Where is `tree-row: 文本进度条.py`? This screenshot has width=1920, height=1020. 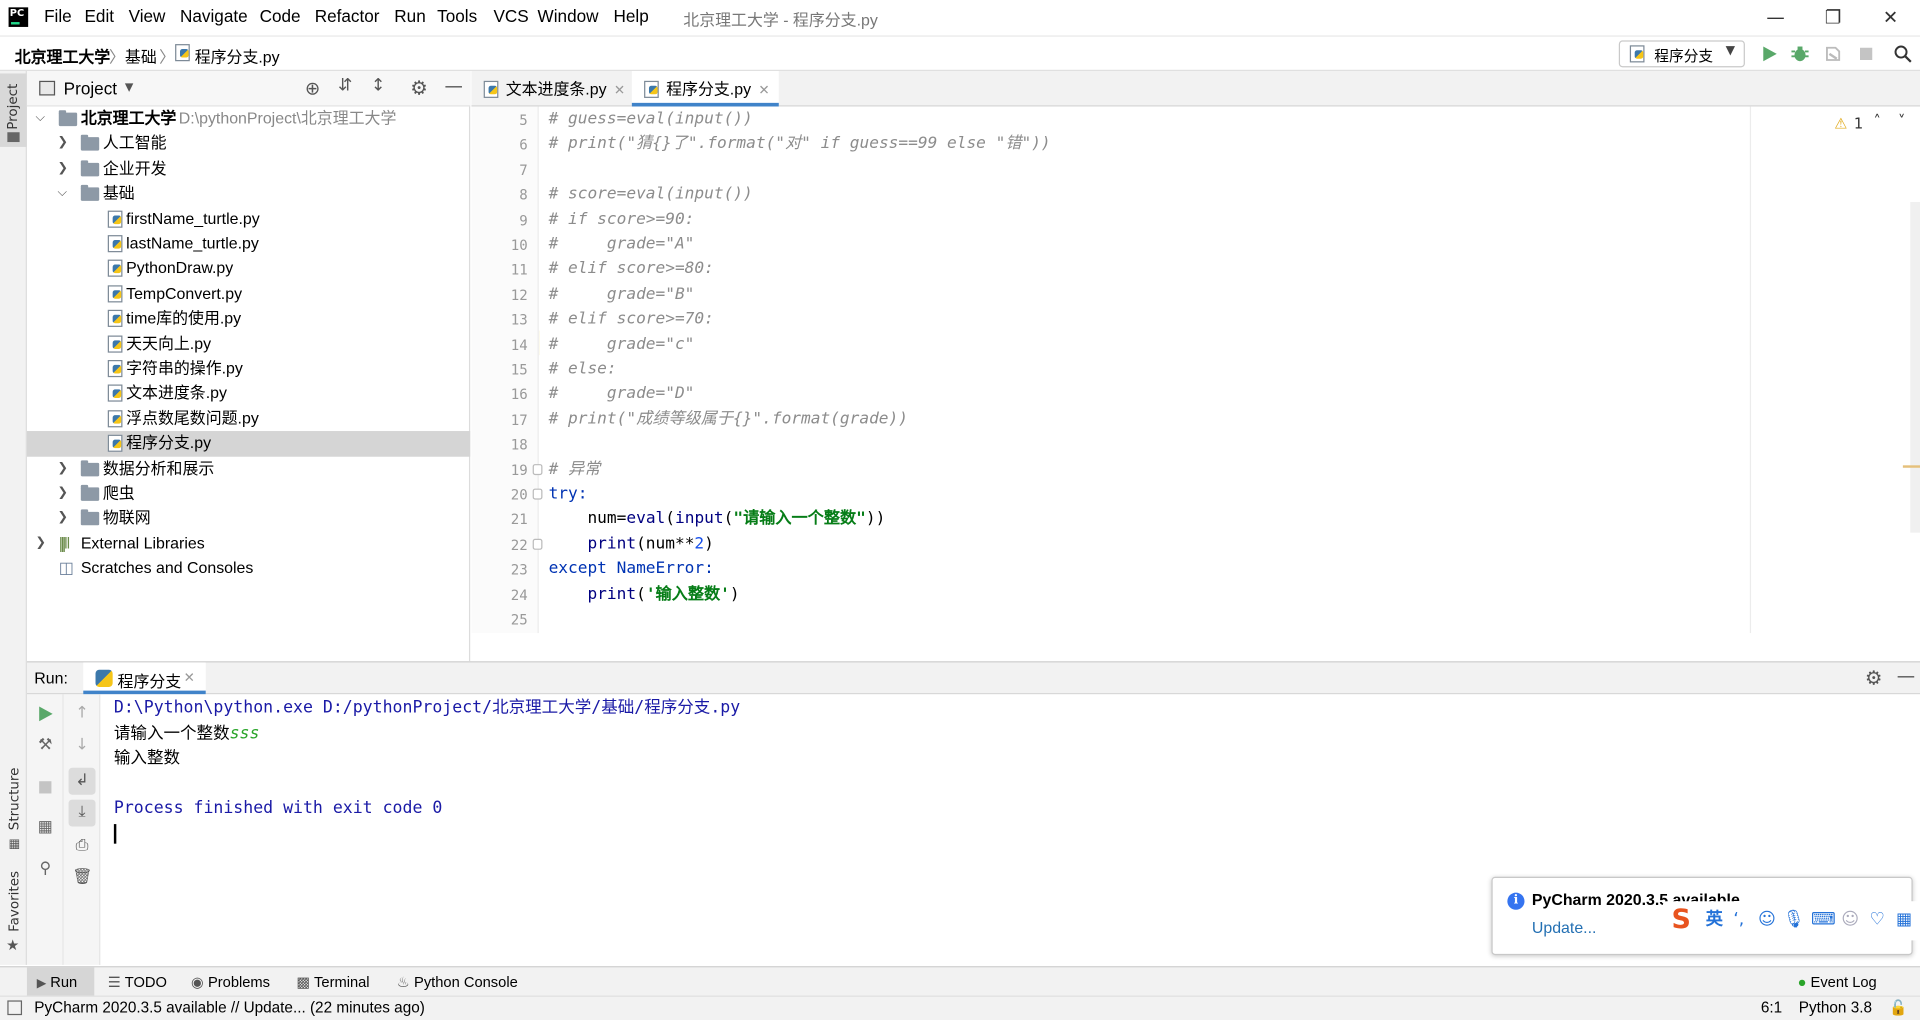
tree-row: 文本进度条.py is located at coordinates (248, 393).